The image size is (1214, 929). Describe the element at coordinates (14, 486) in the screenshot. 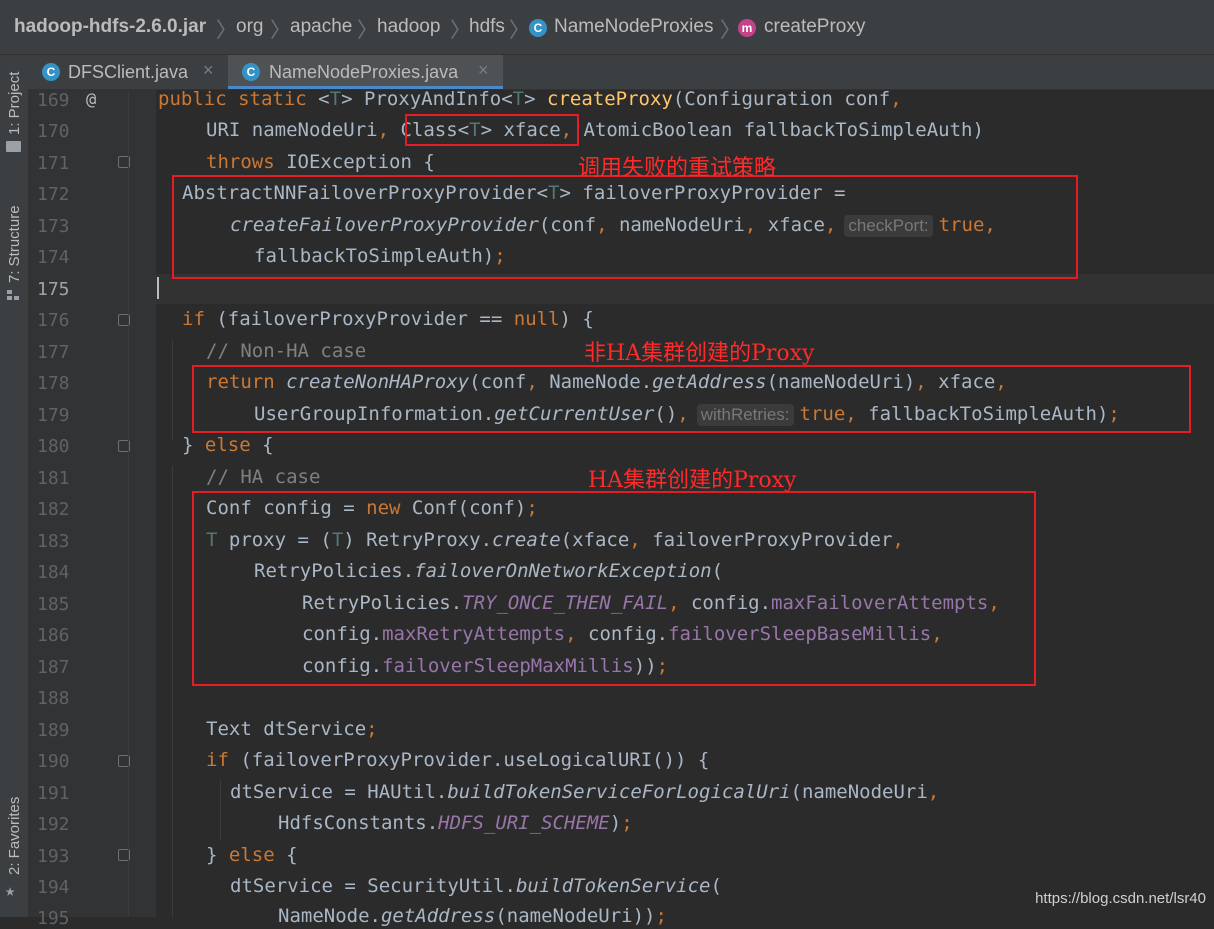

I see `tool-window-bar: 1: Project 7: Structure ★ 2: Favorites` at that location.